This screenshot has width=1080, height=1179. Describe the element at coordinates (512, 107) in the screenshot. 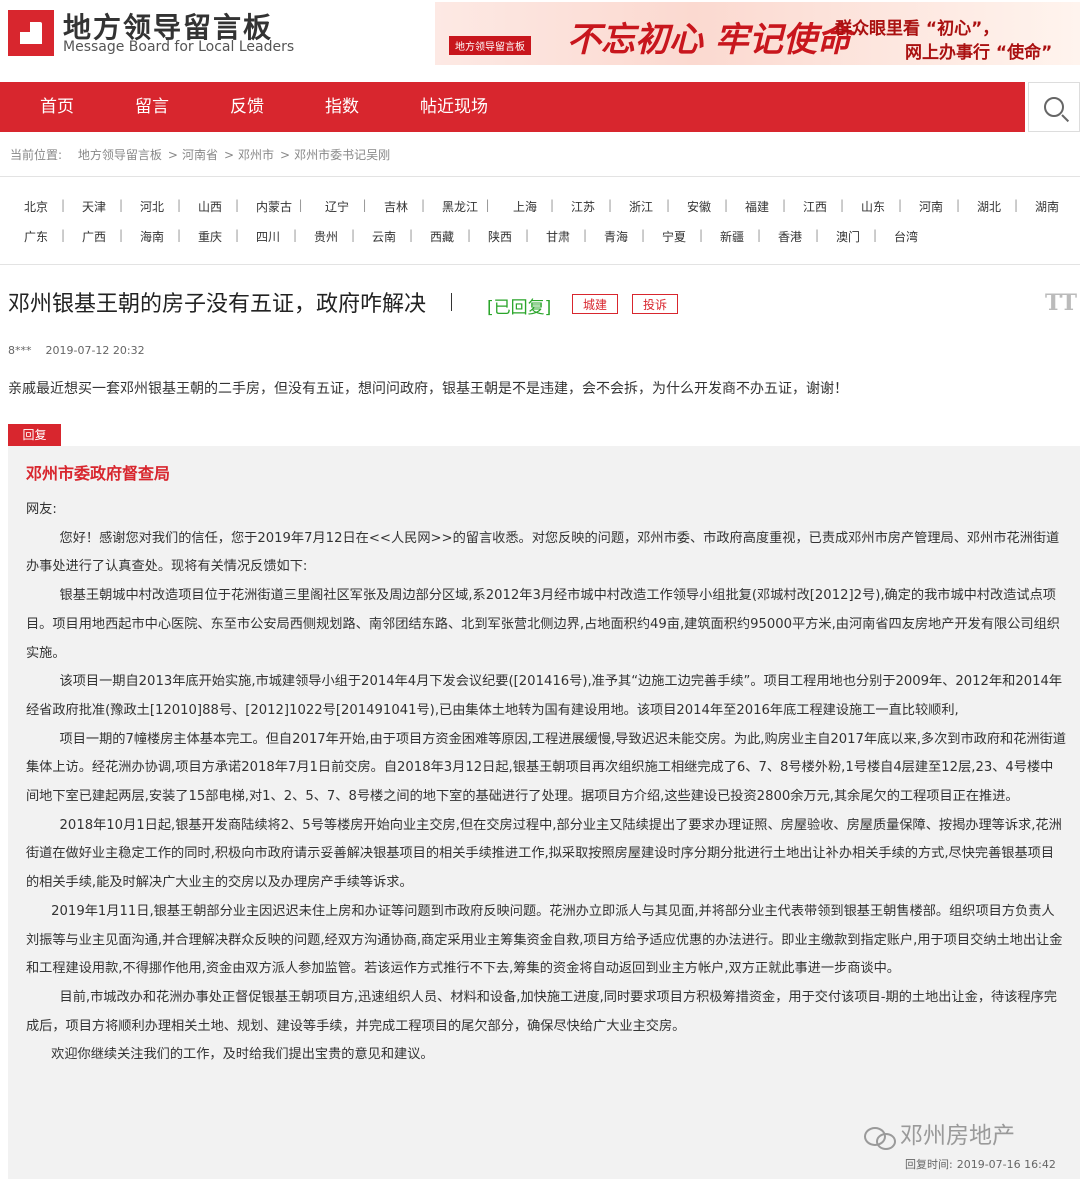

I see `main-nav: 首页 留言 反馈 指数 帖近现场` at that location.